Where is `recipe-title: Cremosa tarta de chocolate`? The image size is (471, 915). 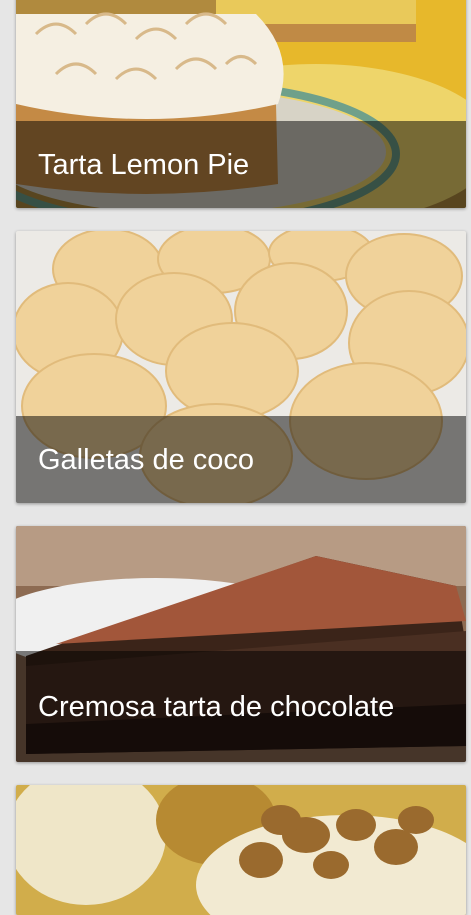 recipe-title: Cremosa tarta de chocolate is located at coordinates (241, 706).